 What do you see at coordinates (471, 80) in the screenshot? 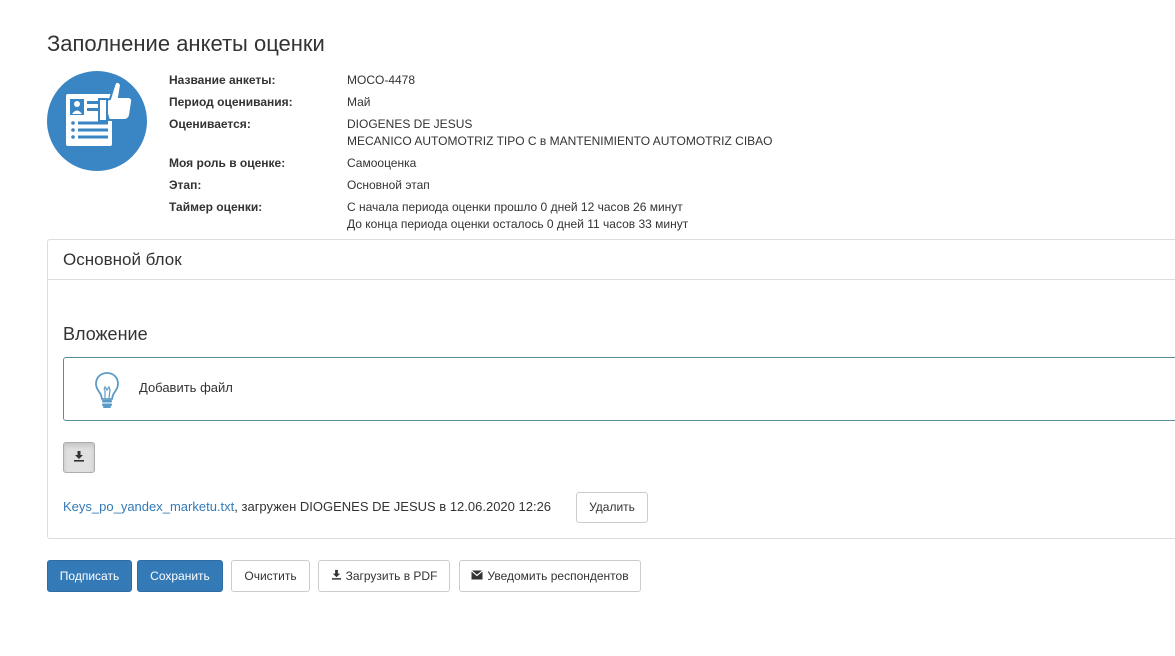
I see `info-row-name: Название анкеты: MOCO-4478` at bounding box center [471, 80].